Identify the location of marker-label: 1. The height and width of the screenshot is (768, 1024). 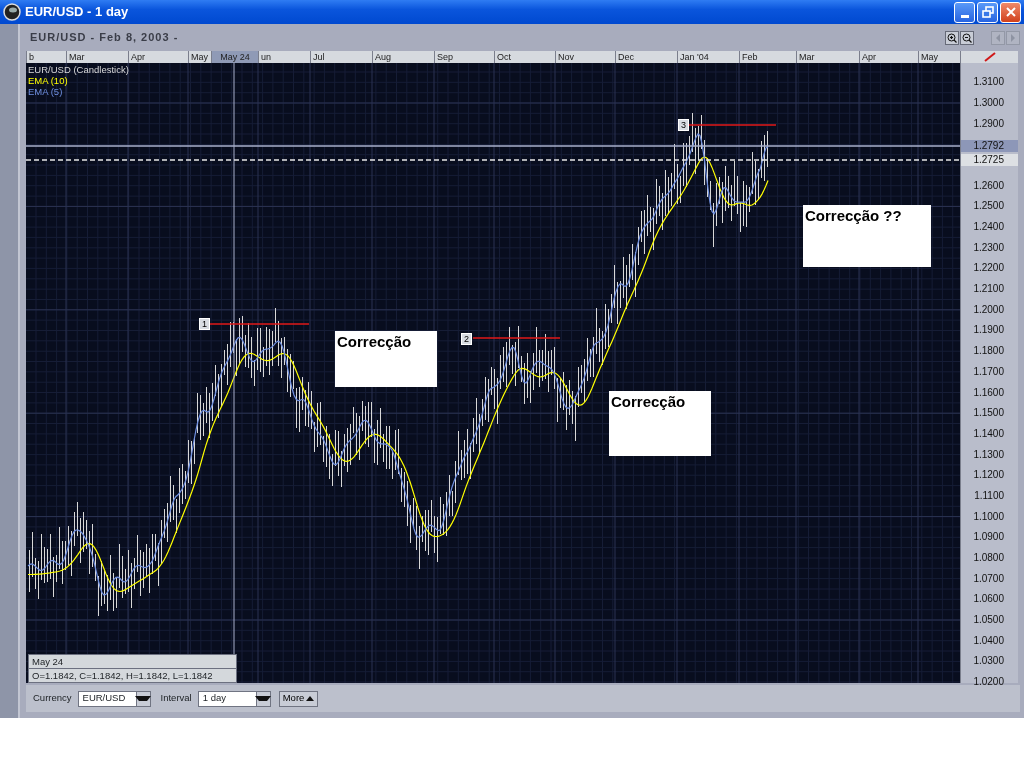
(204, 324).